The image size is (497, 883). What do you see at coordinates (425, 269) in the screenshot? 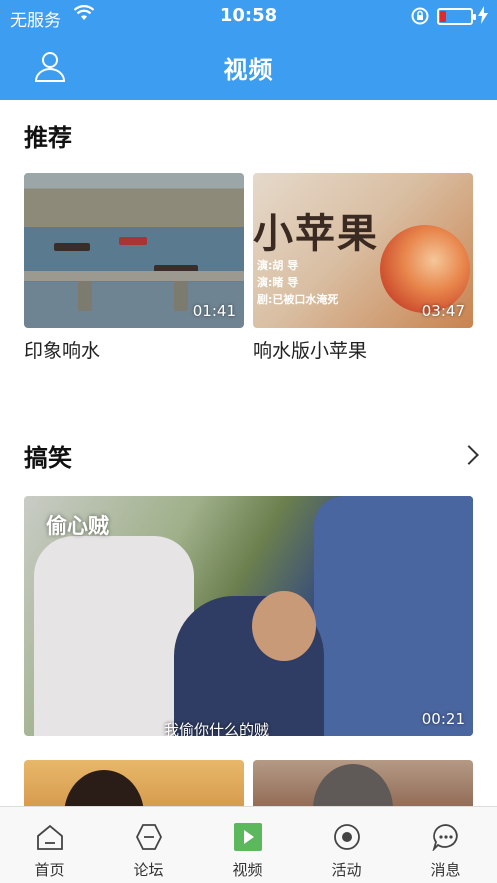
I see `apple-image` at bounding box center [425, 269].